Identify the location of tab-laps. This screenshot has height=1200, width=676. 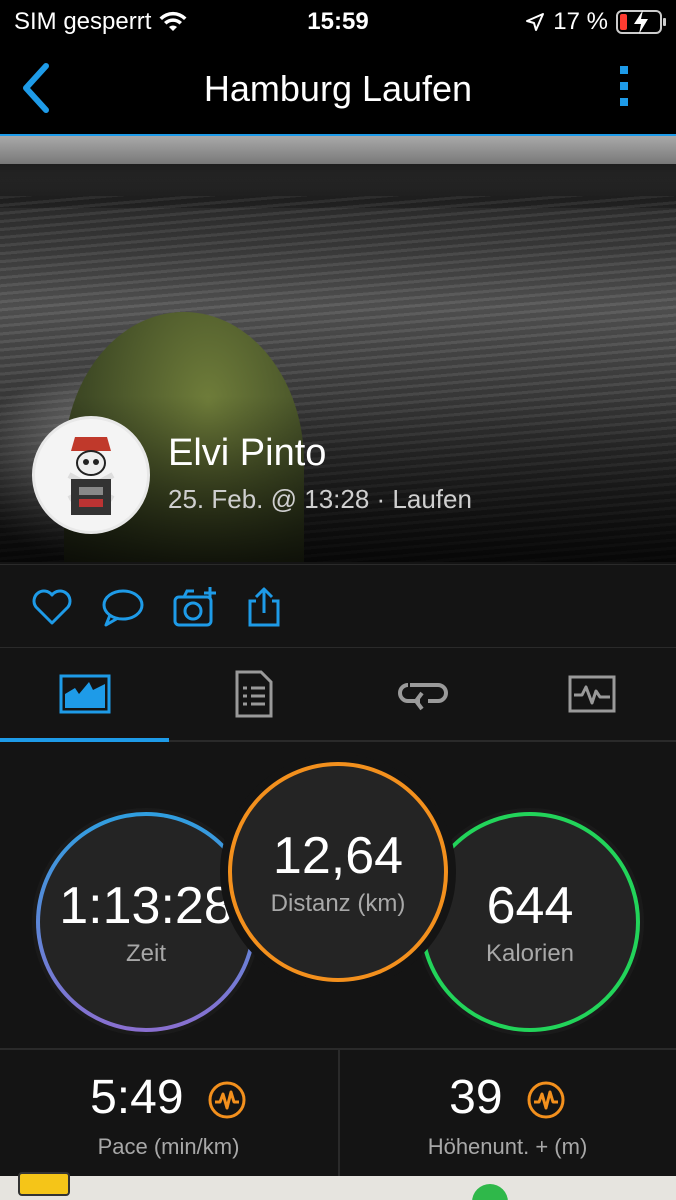
(422, 694).